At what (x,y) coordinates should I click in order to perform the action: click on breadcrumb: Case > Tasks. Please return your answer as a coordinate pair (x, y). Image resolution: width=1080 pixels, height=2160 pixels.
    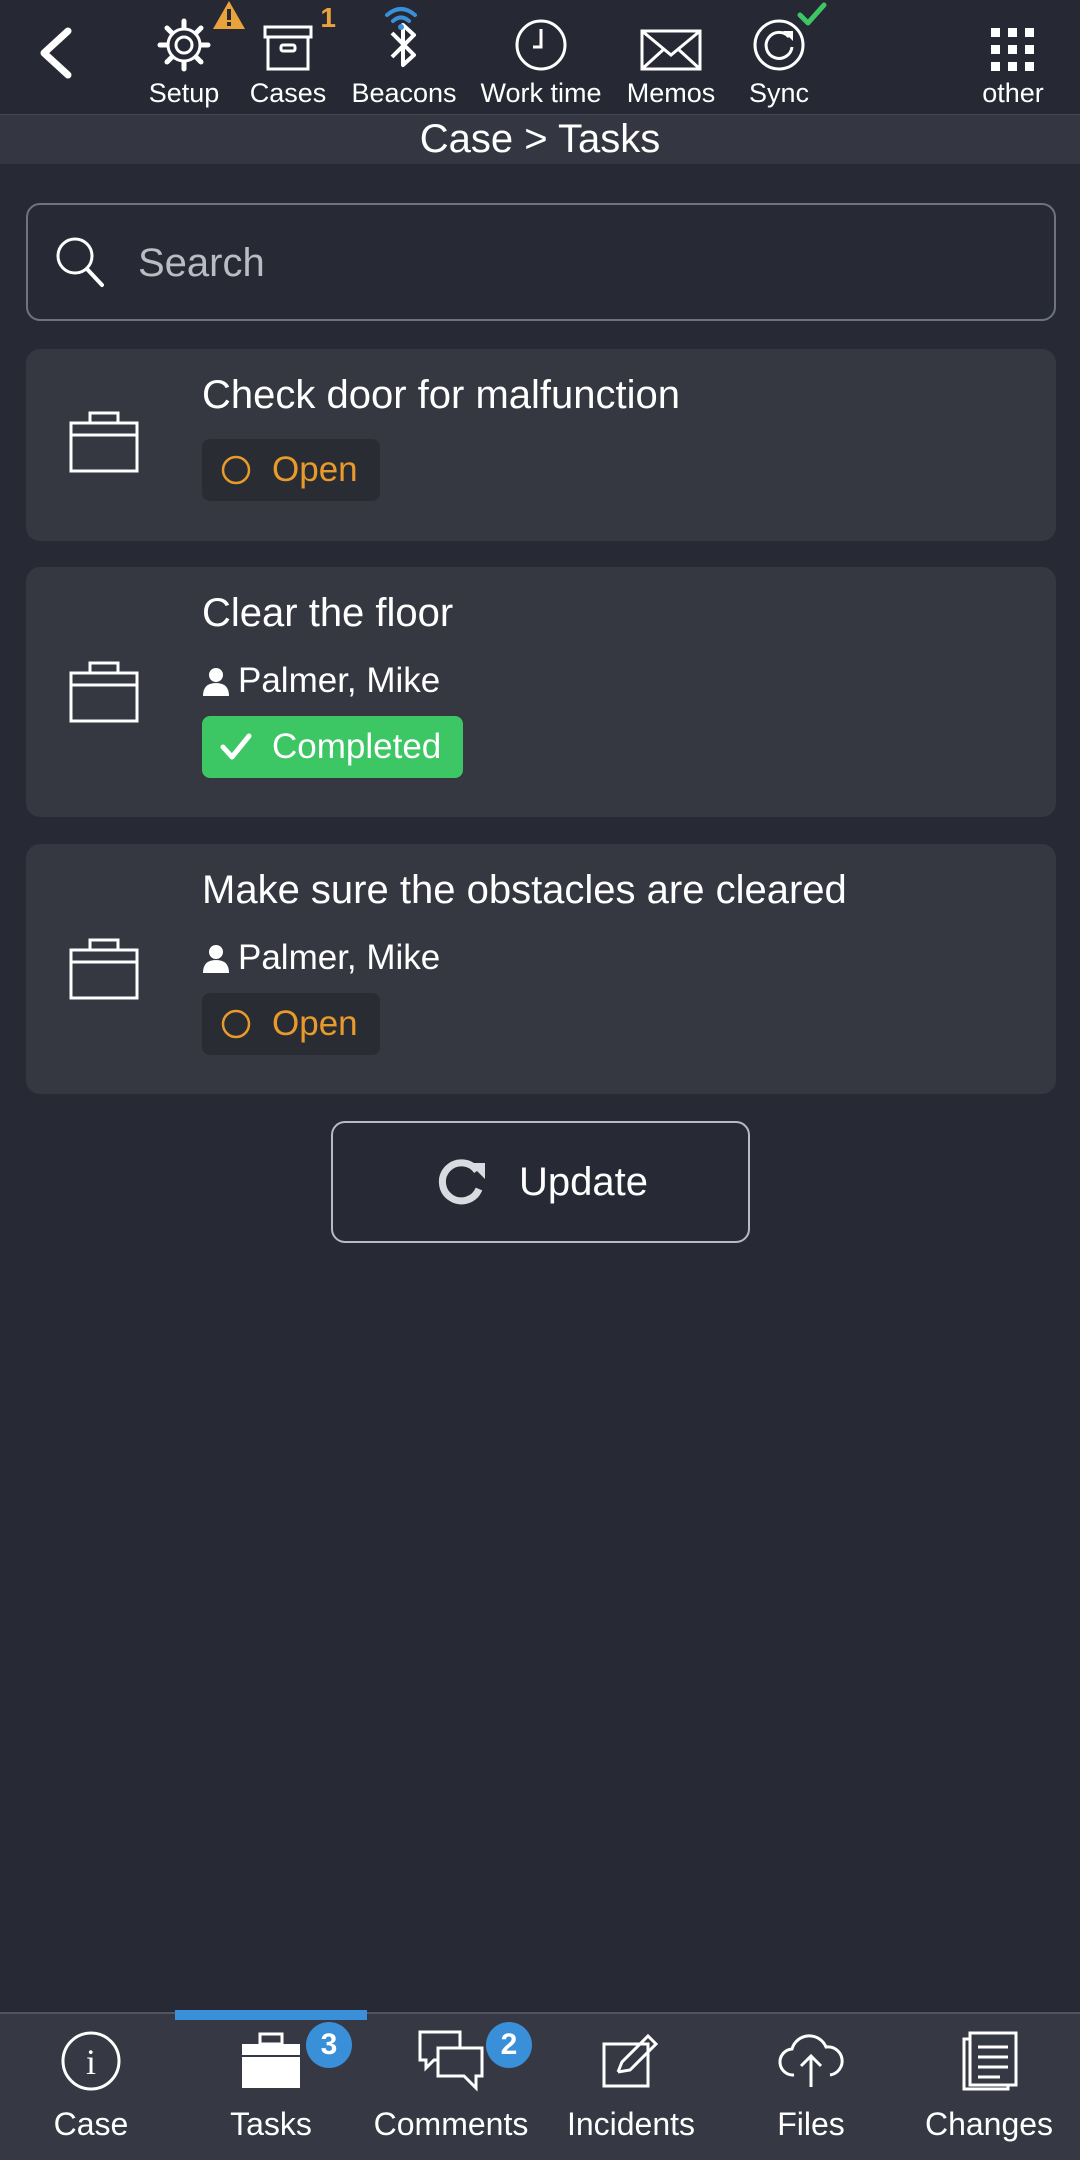
    Looking at the image, I should click on (540, 139).